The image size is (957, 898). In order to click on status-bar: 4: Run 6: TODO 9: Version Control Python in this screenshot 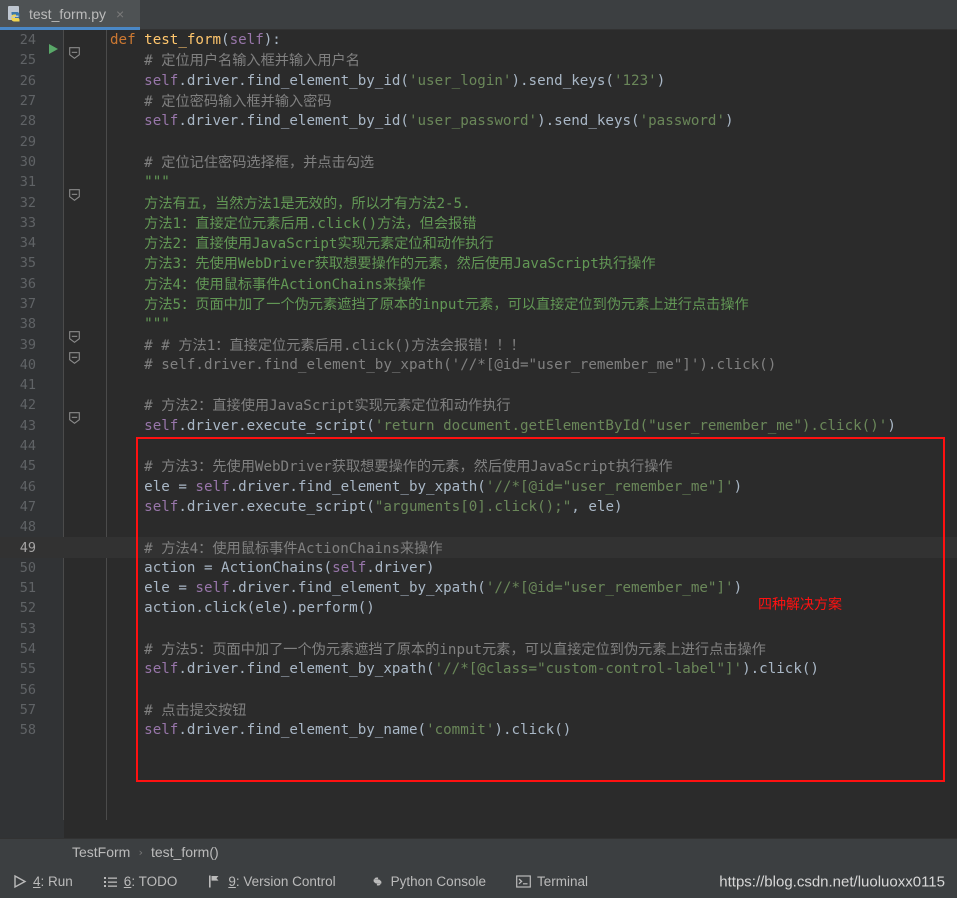, I will do `click(478, 881)`.